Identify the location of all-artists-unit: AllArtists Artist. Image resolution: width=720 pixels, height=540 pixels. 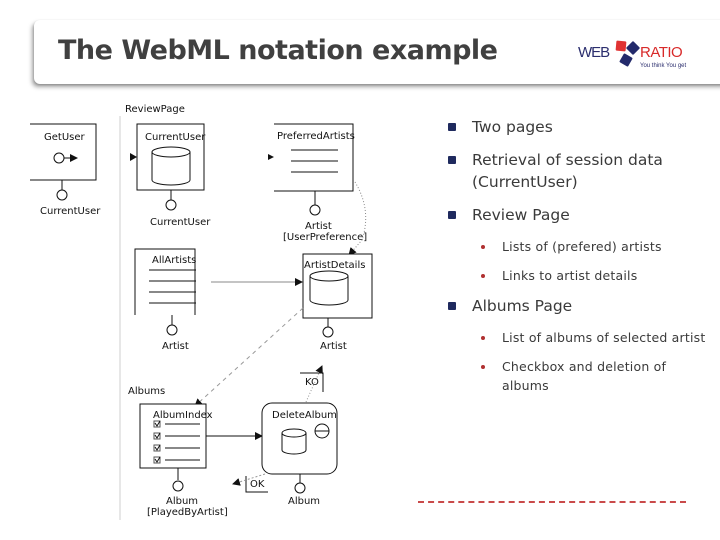
(165, 300).